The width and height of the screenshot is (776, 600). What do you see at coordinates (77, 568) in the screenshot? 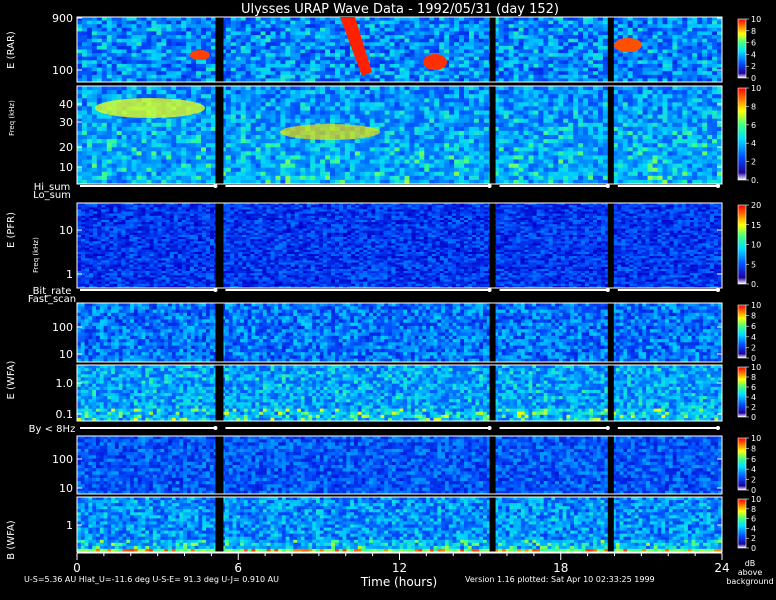
I see `x-tick-label: 0` at bounding box center [77, 568].